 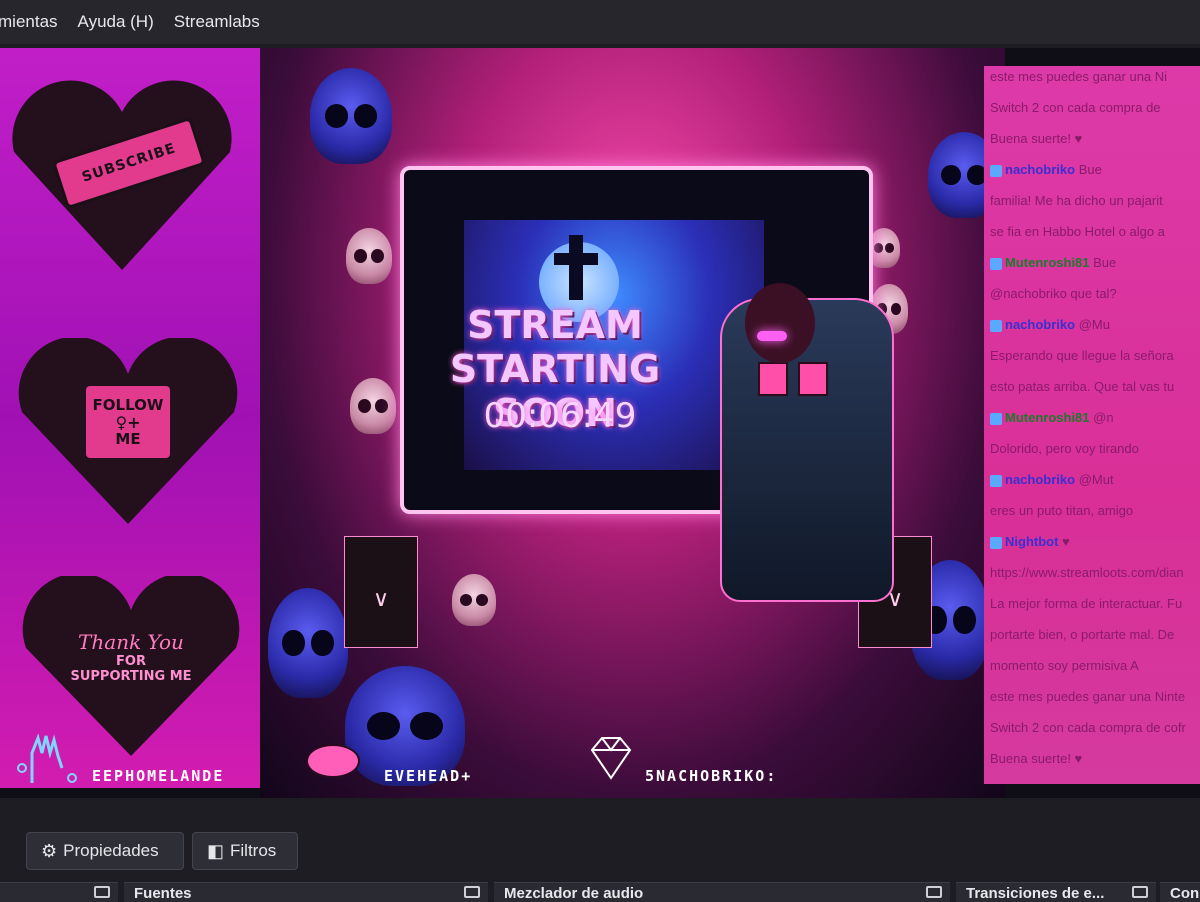 I want to click on chat-text: @nachobriko que tal?, so click(x=1053, y=293).